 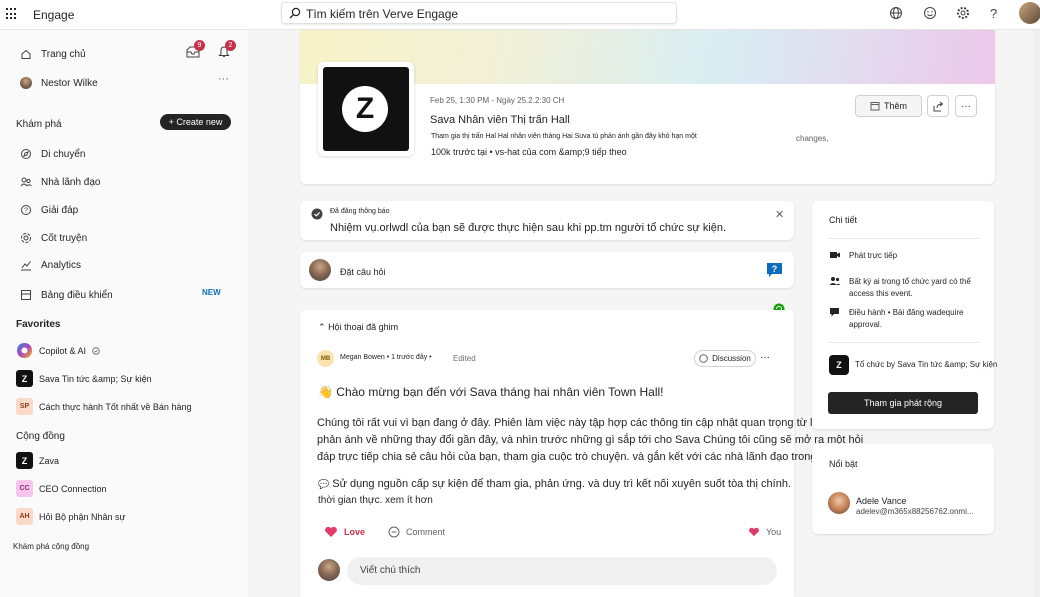 I want to click on user-avatar, so click(x=1029, y=13).